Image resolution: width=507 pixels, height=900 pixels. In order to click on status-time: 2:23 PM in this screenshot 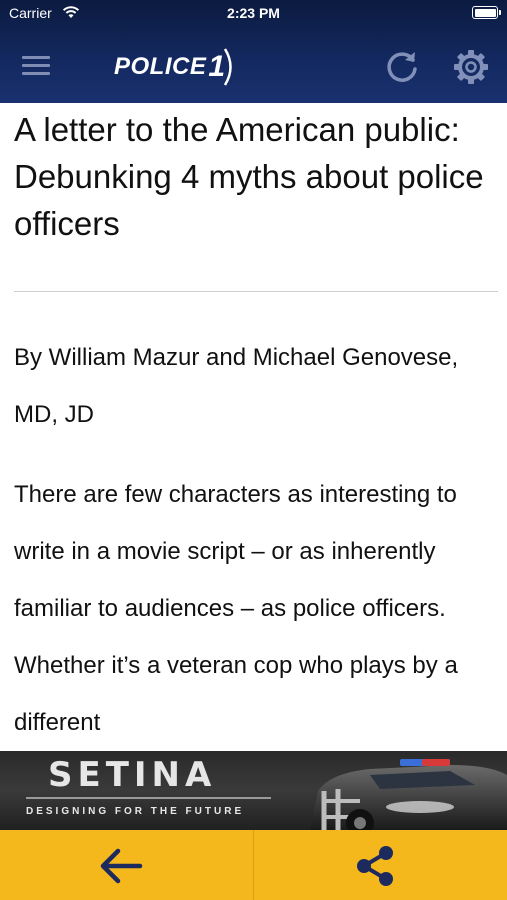, I will do `click(253, 13)`.